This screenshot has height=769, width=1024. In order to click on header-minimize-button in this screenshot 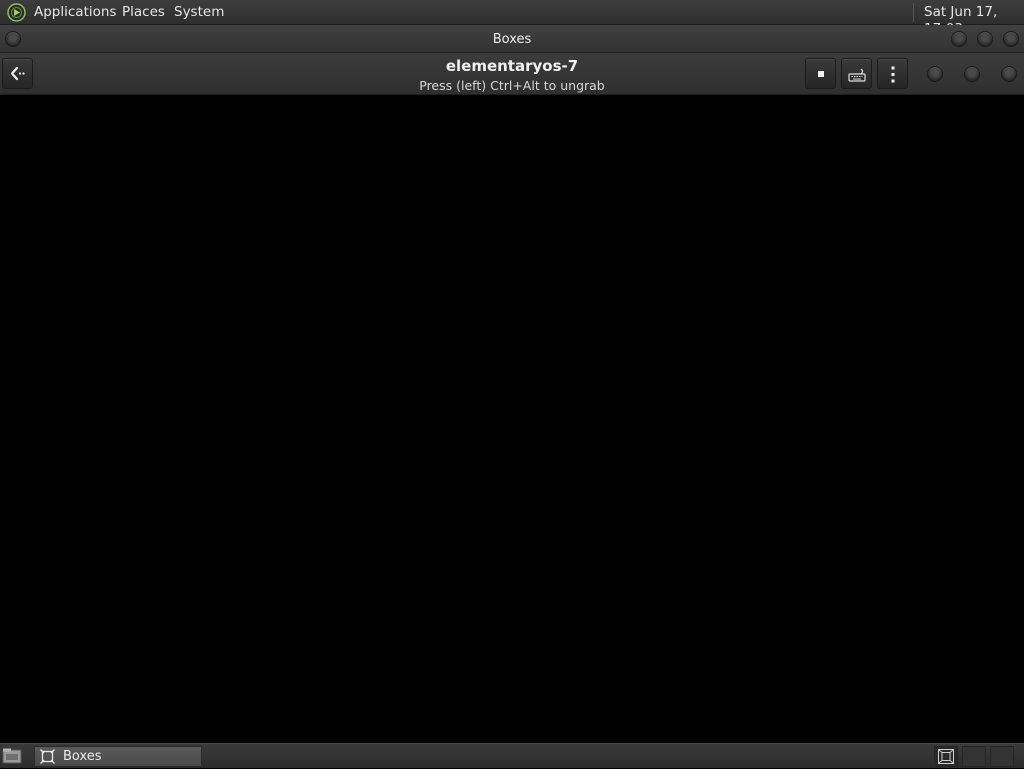, I will do `click(935, 74)`.